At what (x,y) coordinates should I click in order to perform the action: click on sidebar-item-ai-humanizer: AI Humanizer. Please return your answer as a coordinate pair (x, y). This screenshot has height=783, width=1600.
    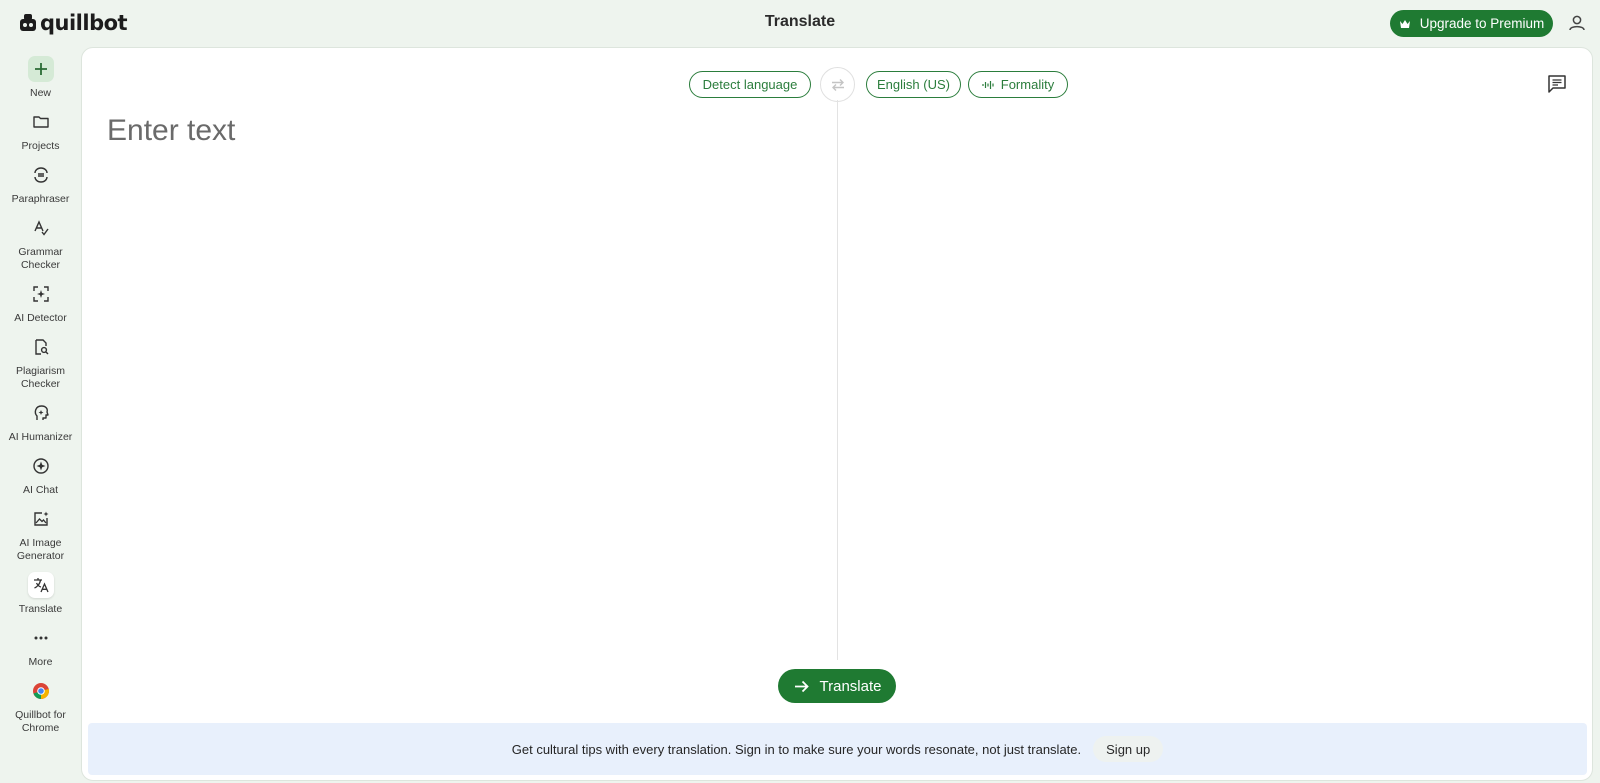
    Looking at the image, I should click on (40, 422).